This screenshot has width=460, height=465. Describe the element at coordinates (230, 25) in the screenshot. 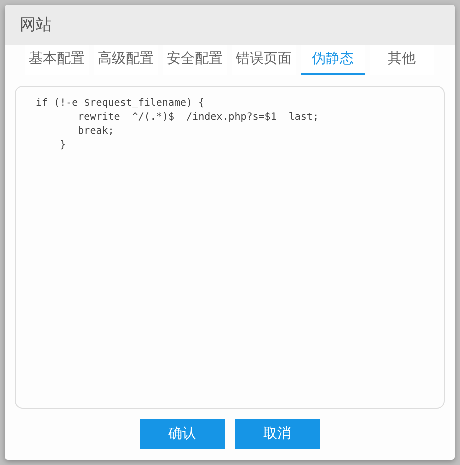

I see `dialog-title: 网站` at that location.